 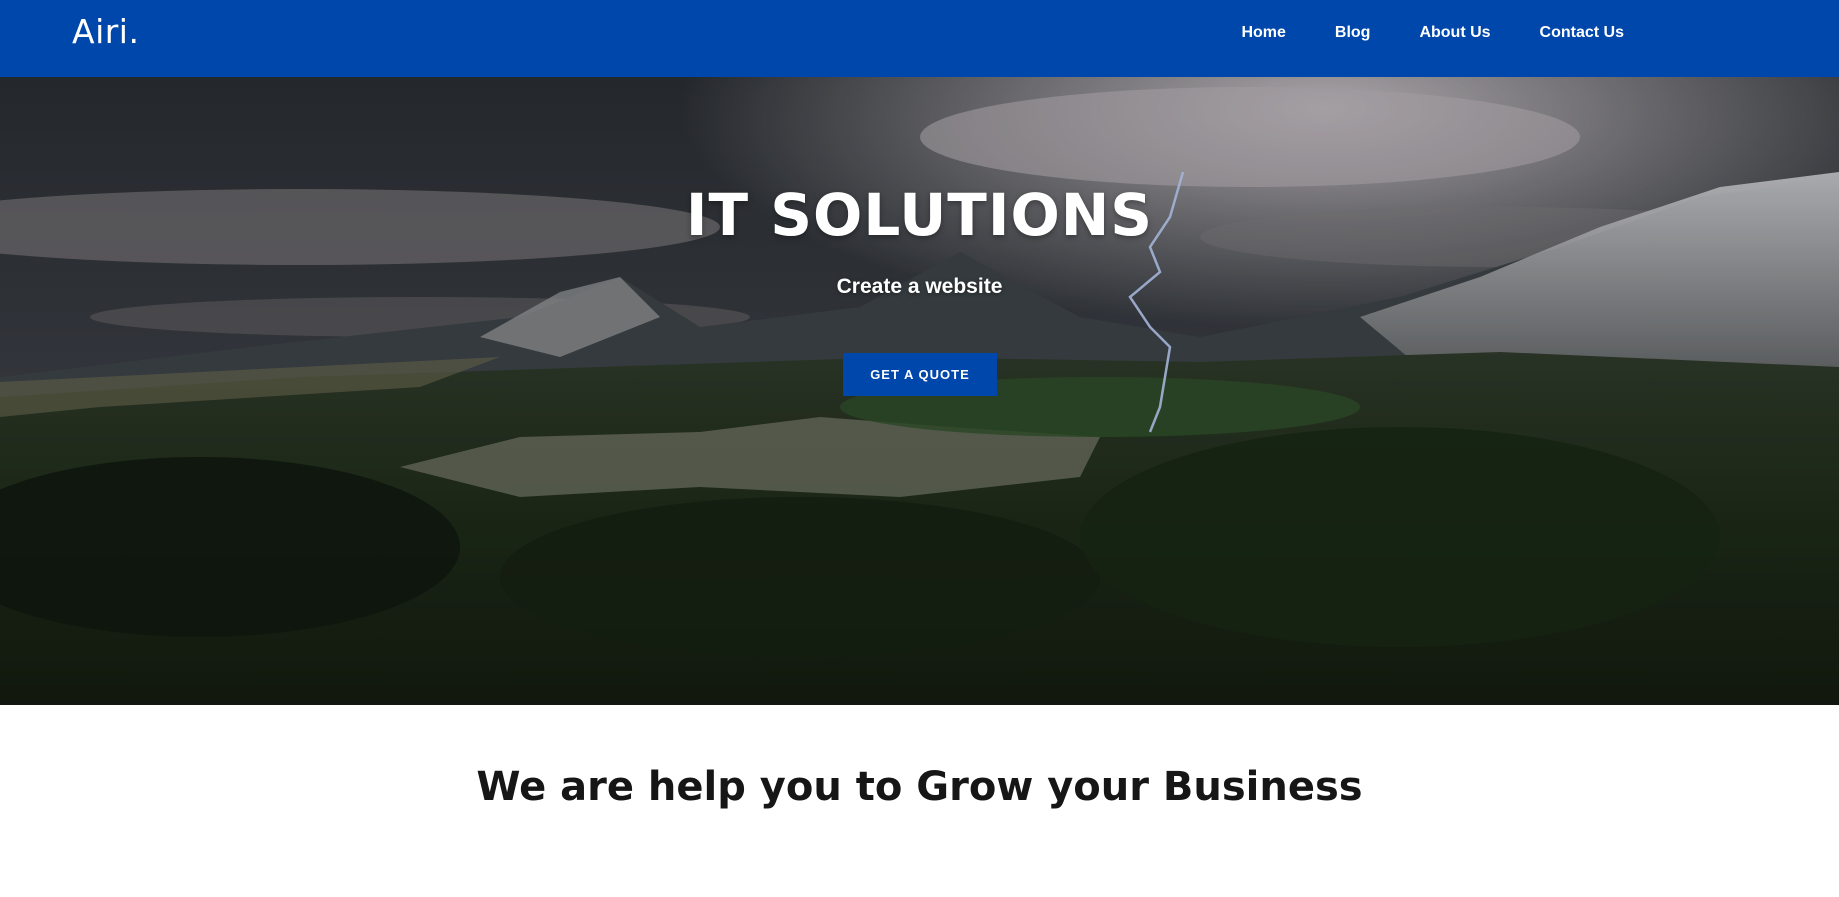 I want to click on nav-link-contact-us: Contact Us, so click(x=1582, y=32).